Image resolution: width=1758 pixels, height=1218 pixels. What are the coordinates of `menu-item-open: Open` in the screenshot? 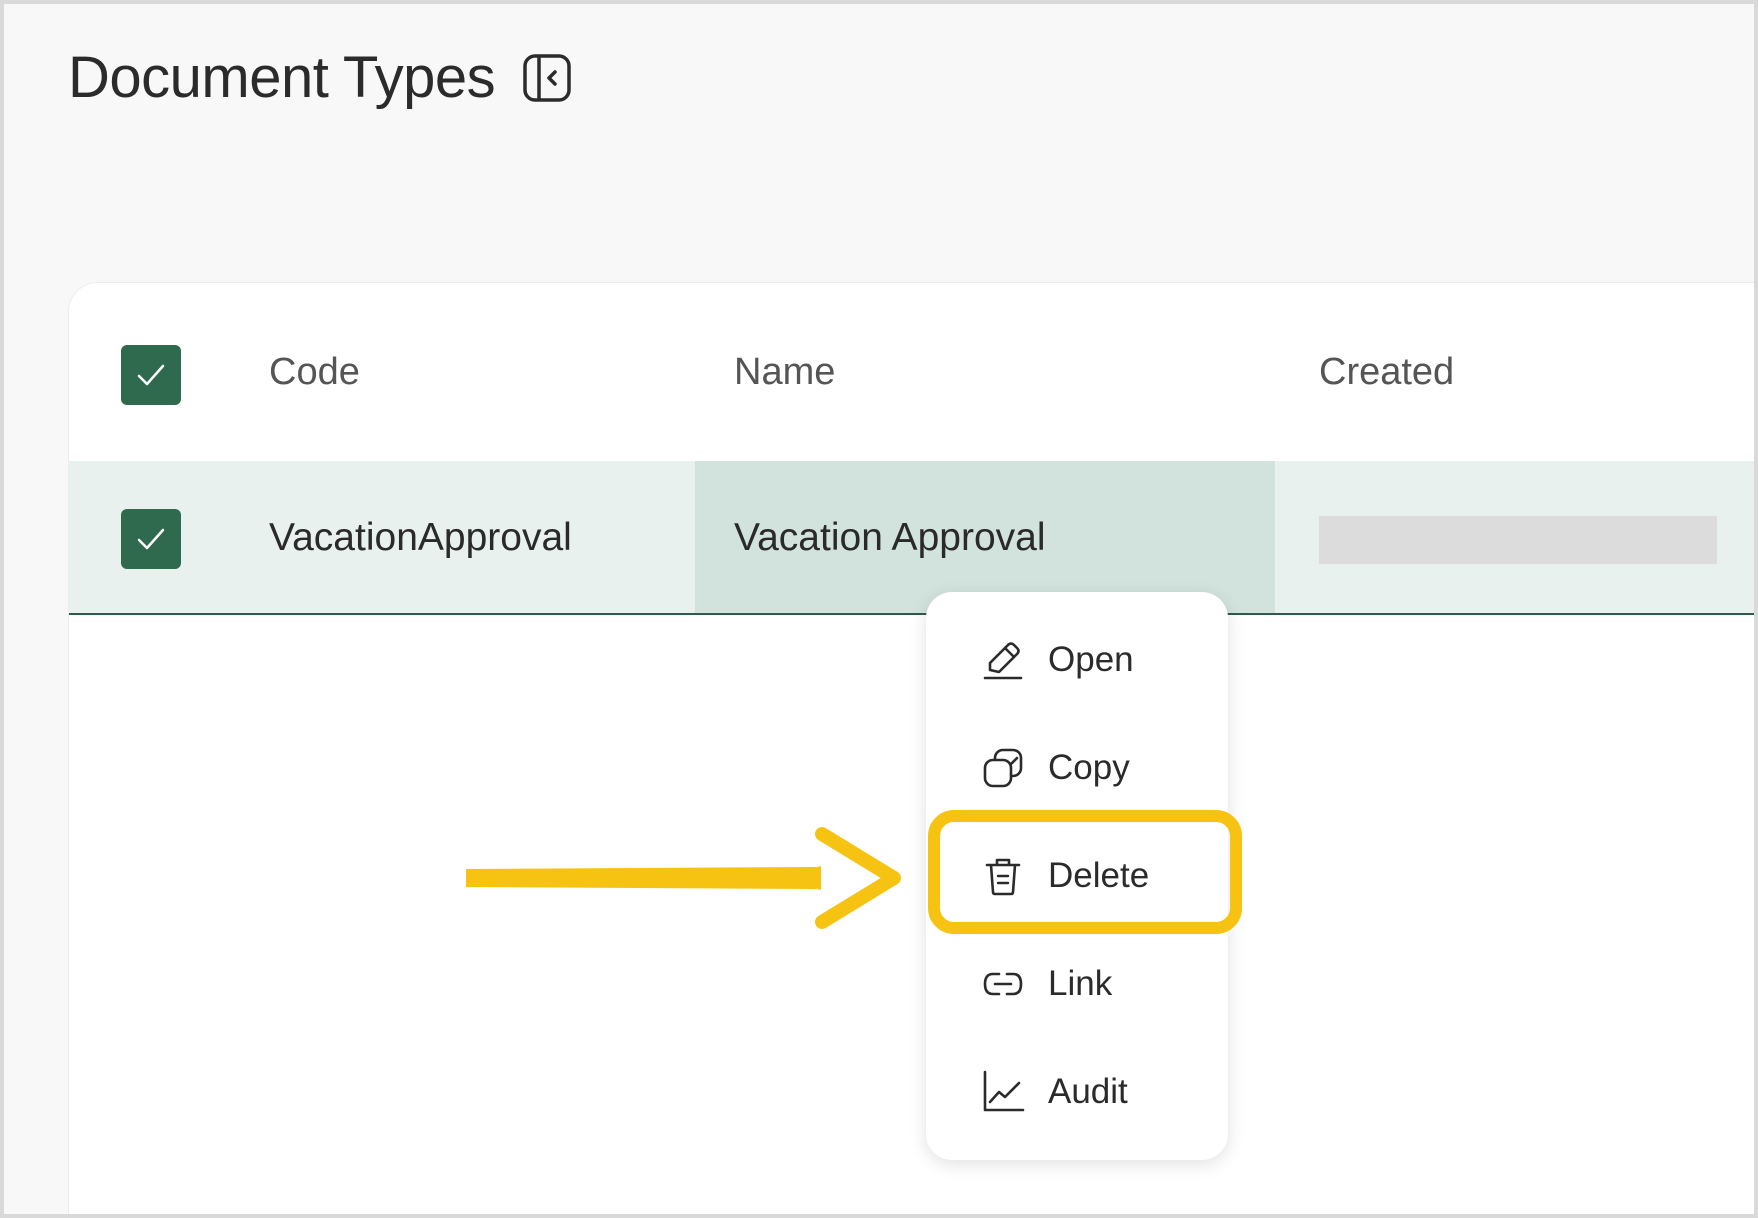 It's located at (1077, 660).